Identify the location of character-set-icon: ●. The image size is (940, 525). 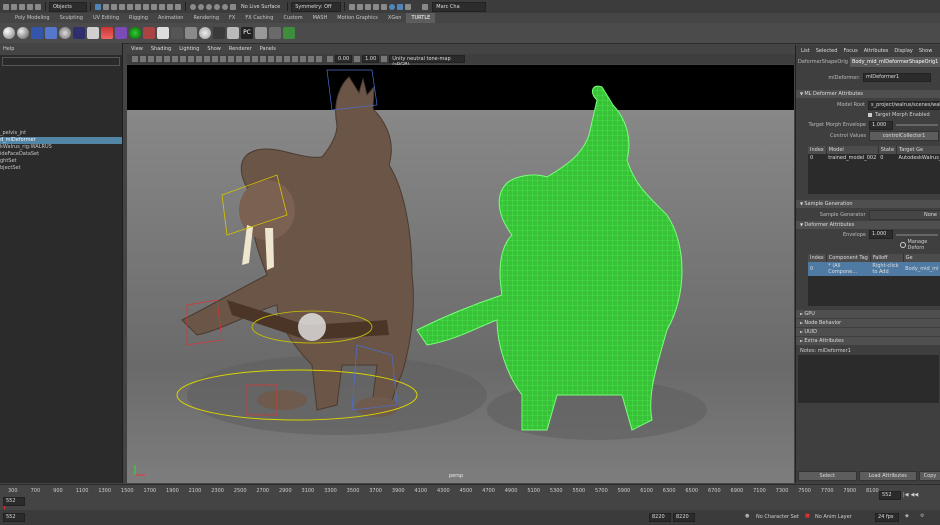
(747, 516).